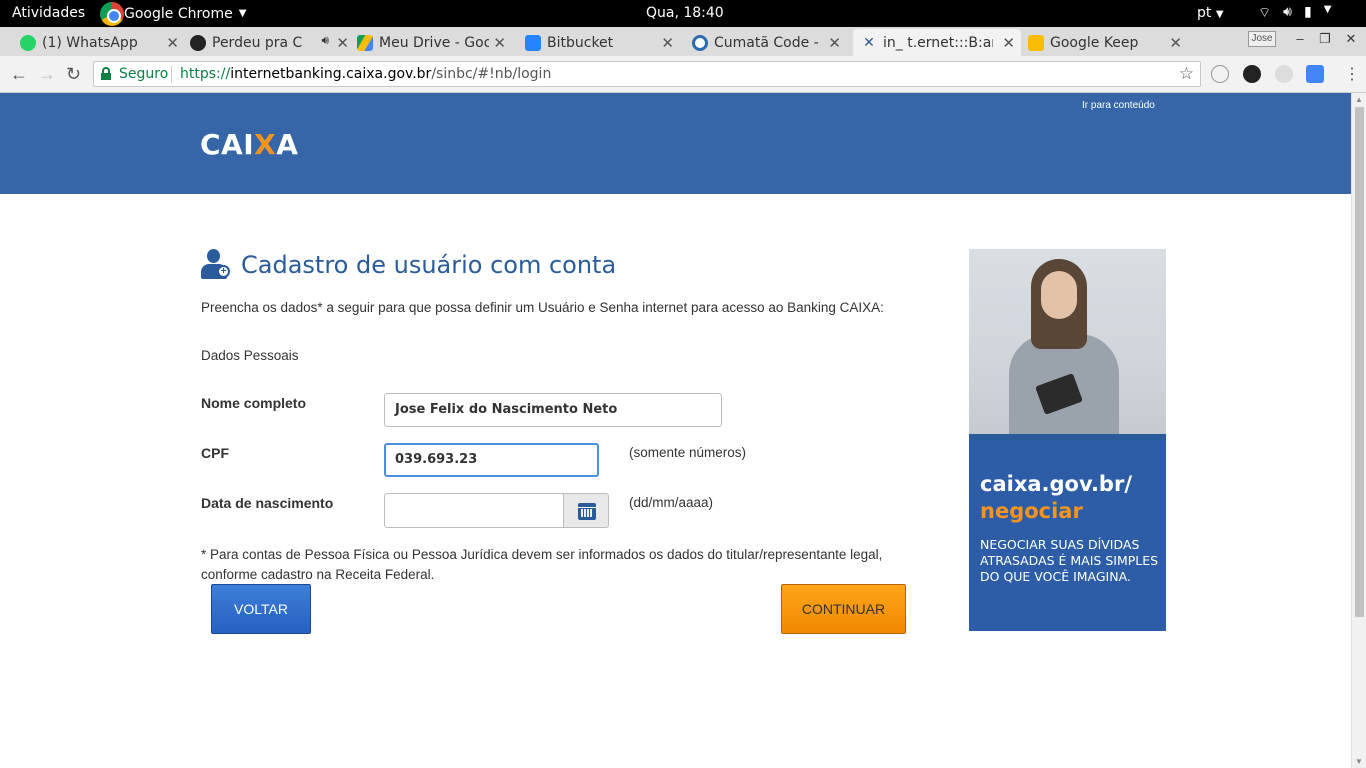  Describe the element at coordinates (1094, 42) in the screenshot. I see `tab-title: Google Keep` at that location.